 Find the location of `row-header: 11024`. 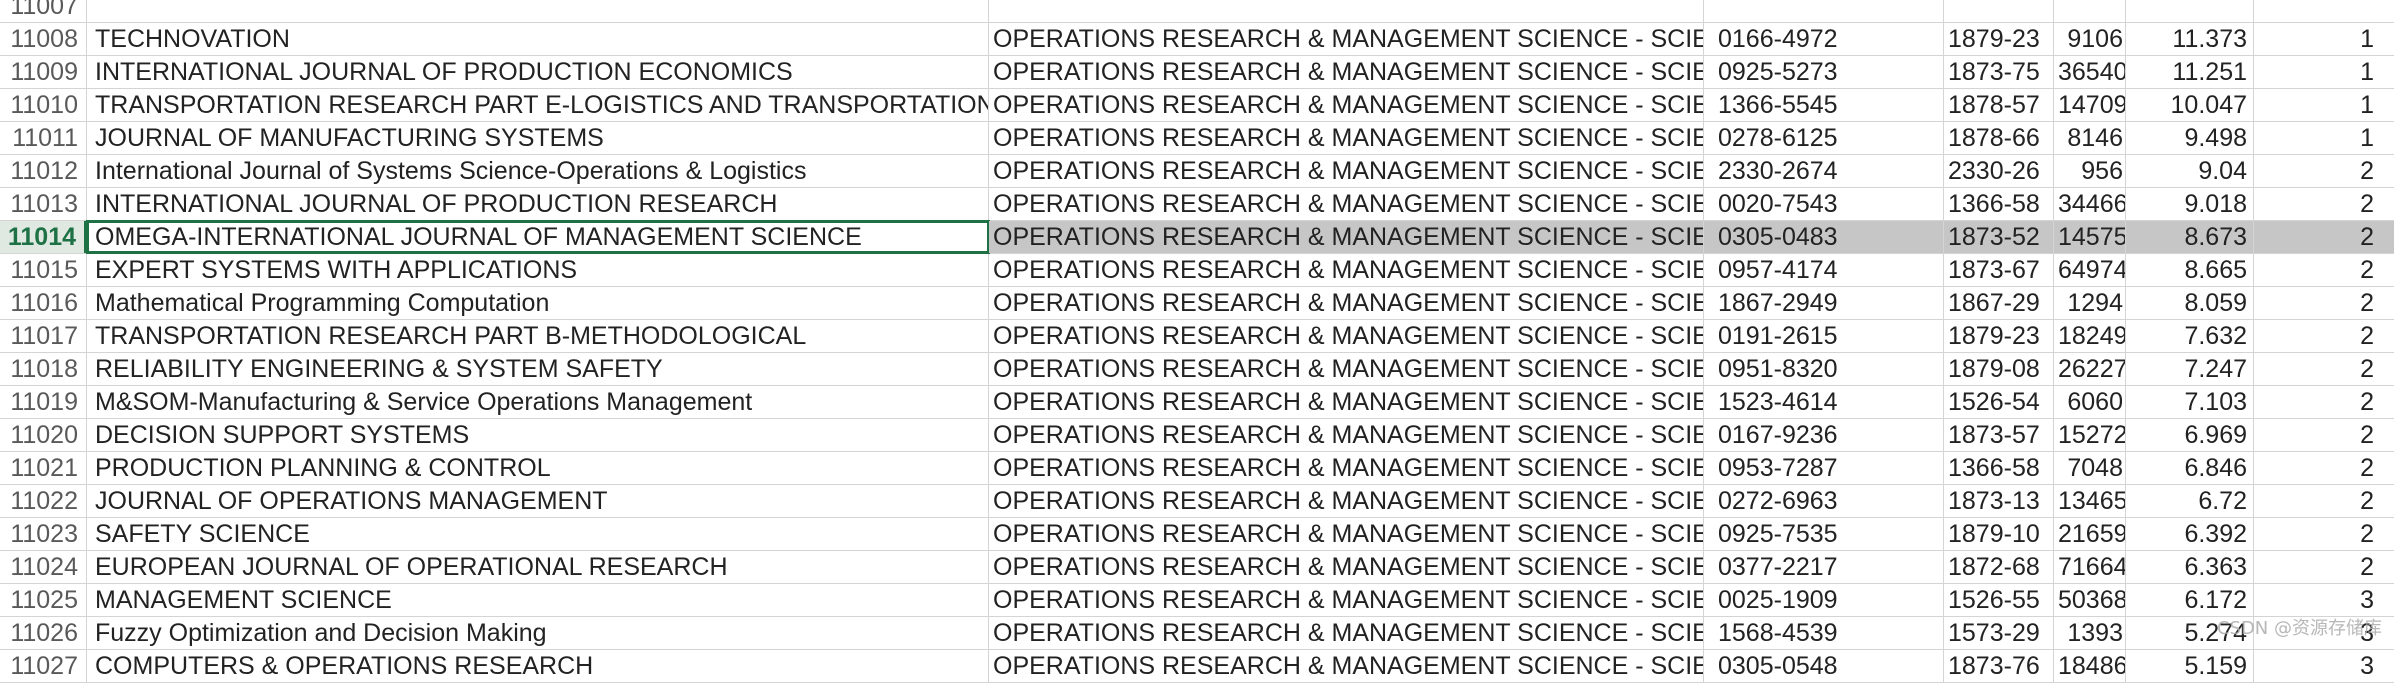

row-header: 11024 is located at coordinates (43, 567).